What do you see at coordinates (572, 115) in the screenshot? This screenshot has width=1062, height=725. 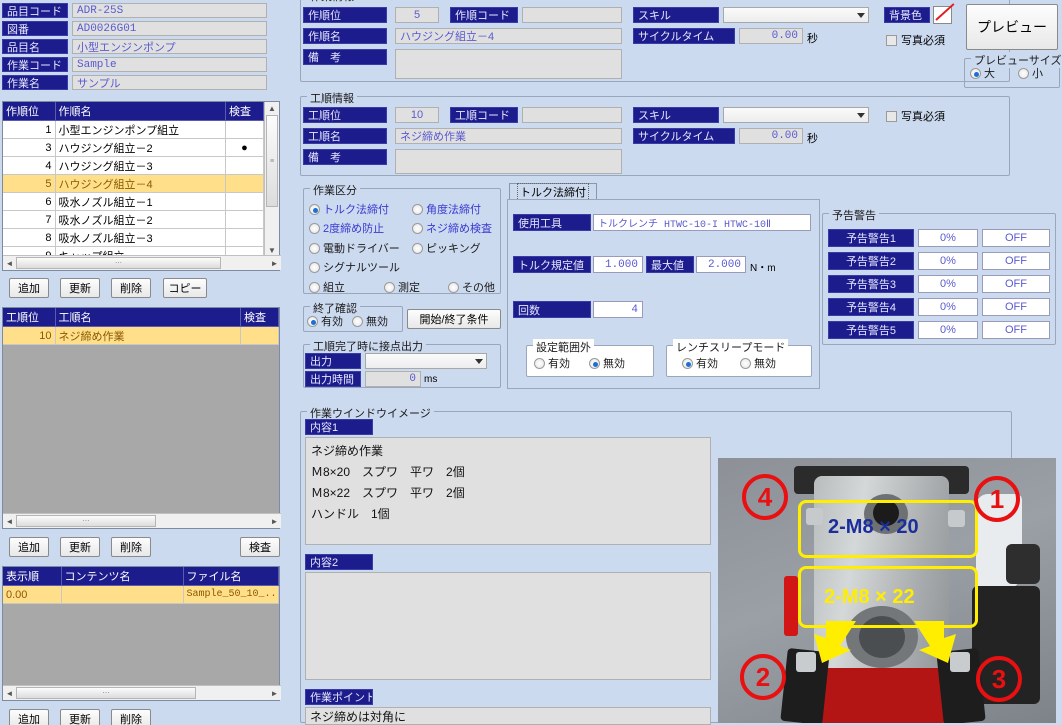 I see `field-process-order-code` at bounding box center [572, 115].